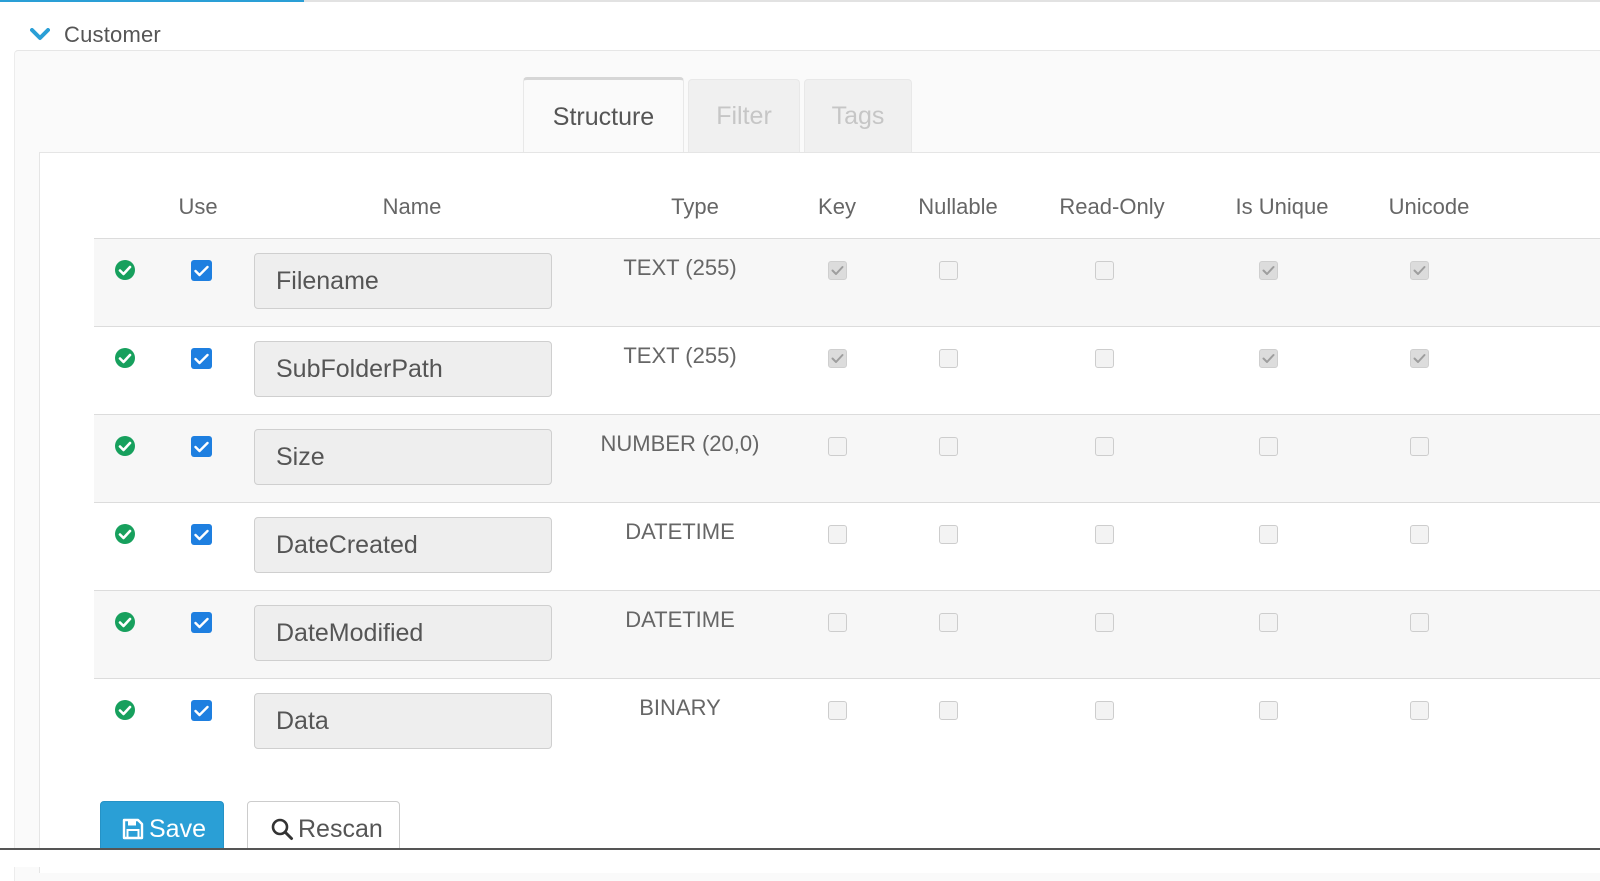 The width and height of the screenshot is (1600, 881). Describe the element at coordinates (282, 829) in the screenshot. I see `search-icon` at that location.